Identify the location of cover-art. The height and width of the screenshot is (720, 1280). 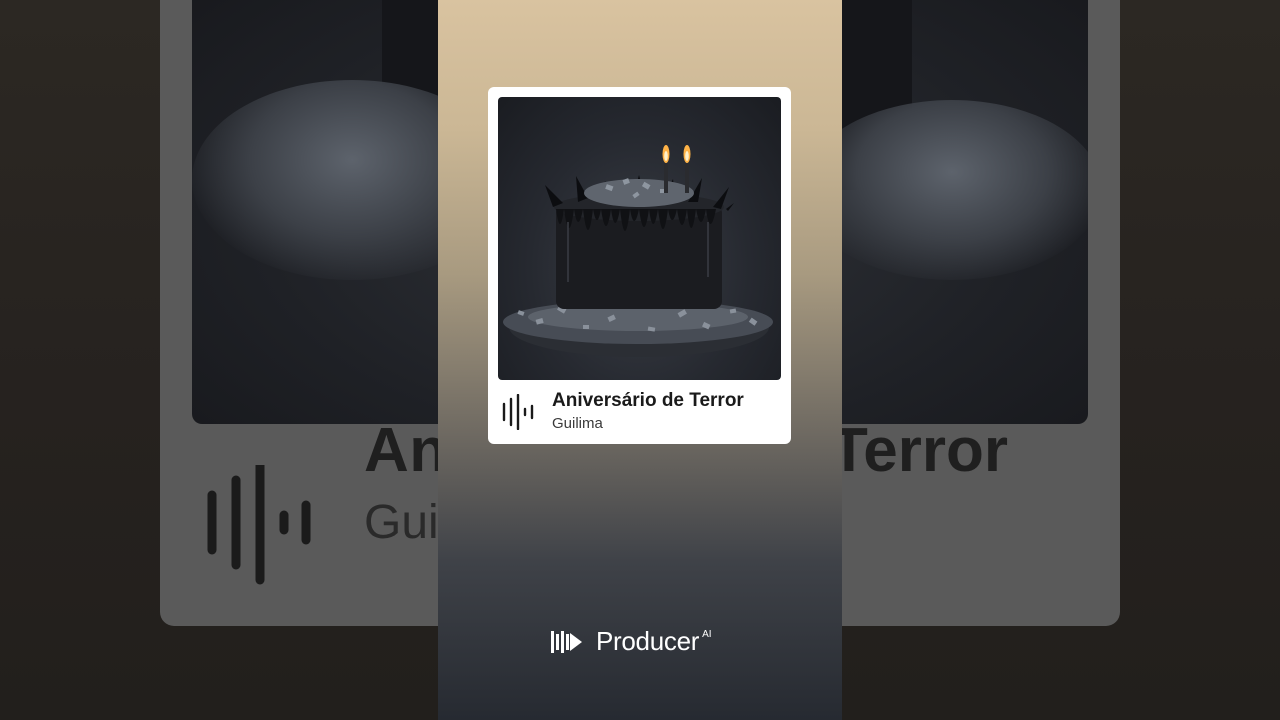
(639, 238).